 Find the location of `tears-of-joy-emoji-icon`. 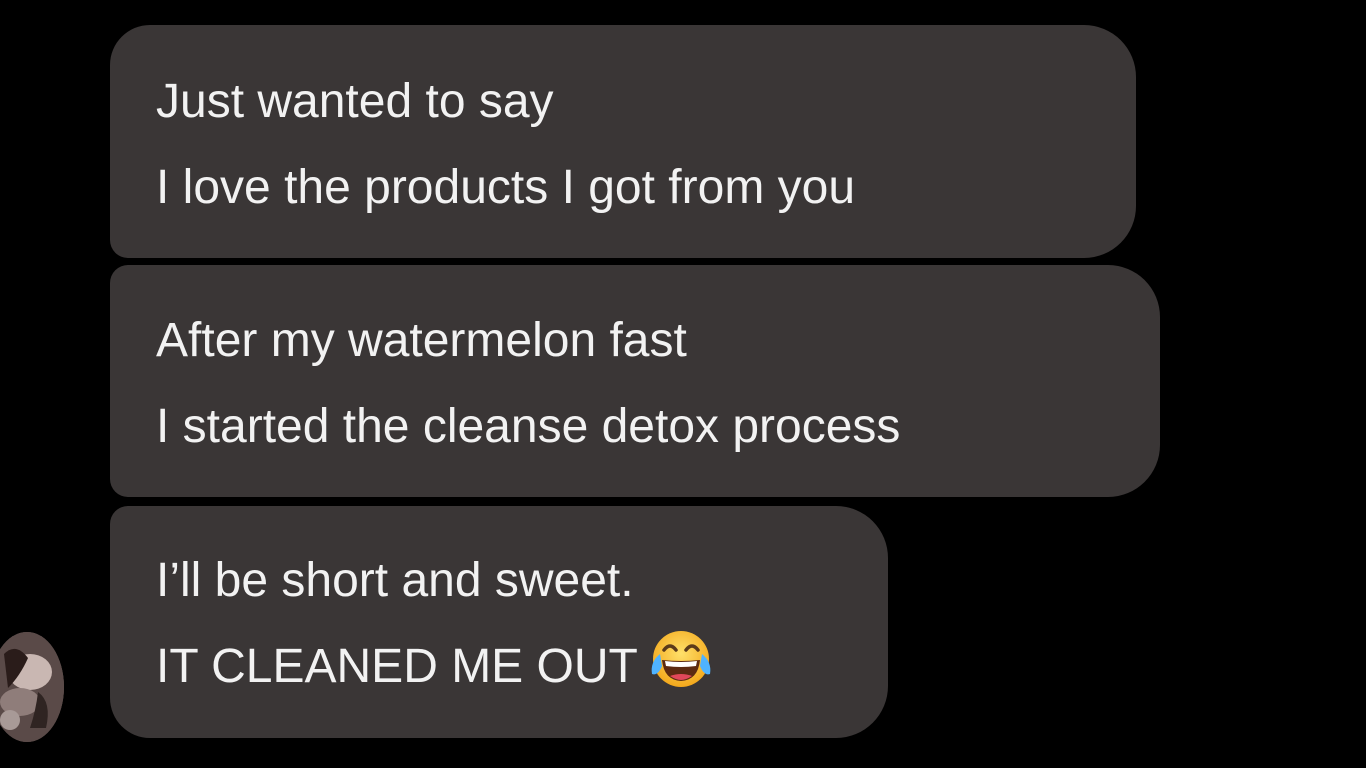

tears-of-joy-emoji-icon is located at coordinates (681, 659).